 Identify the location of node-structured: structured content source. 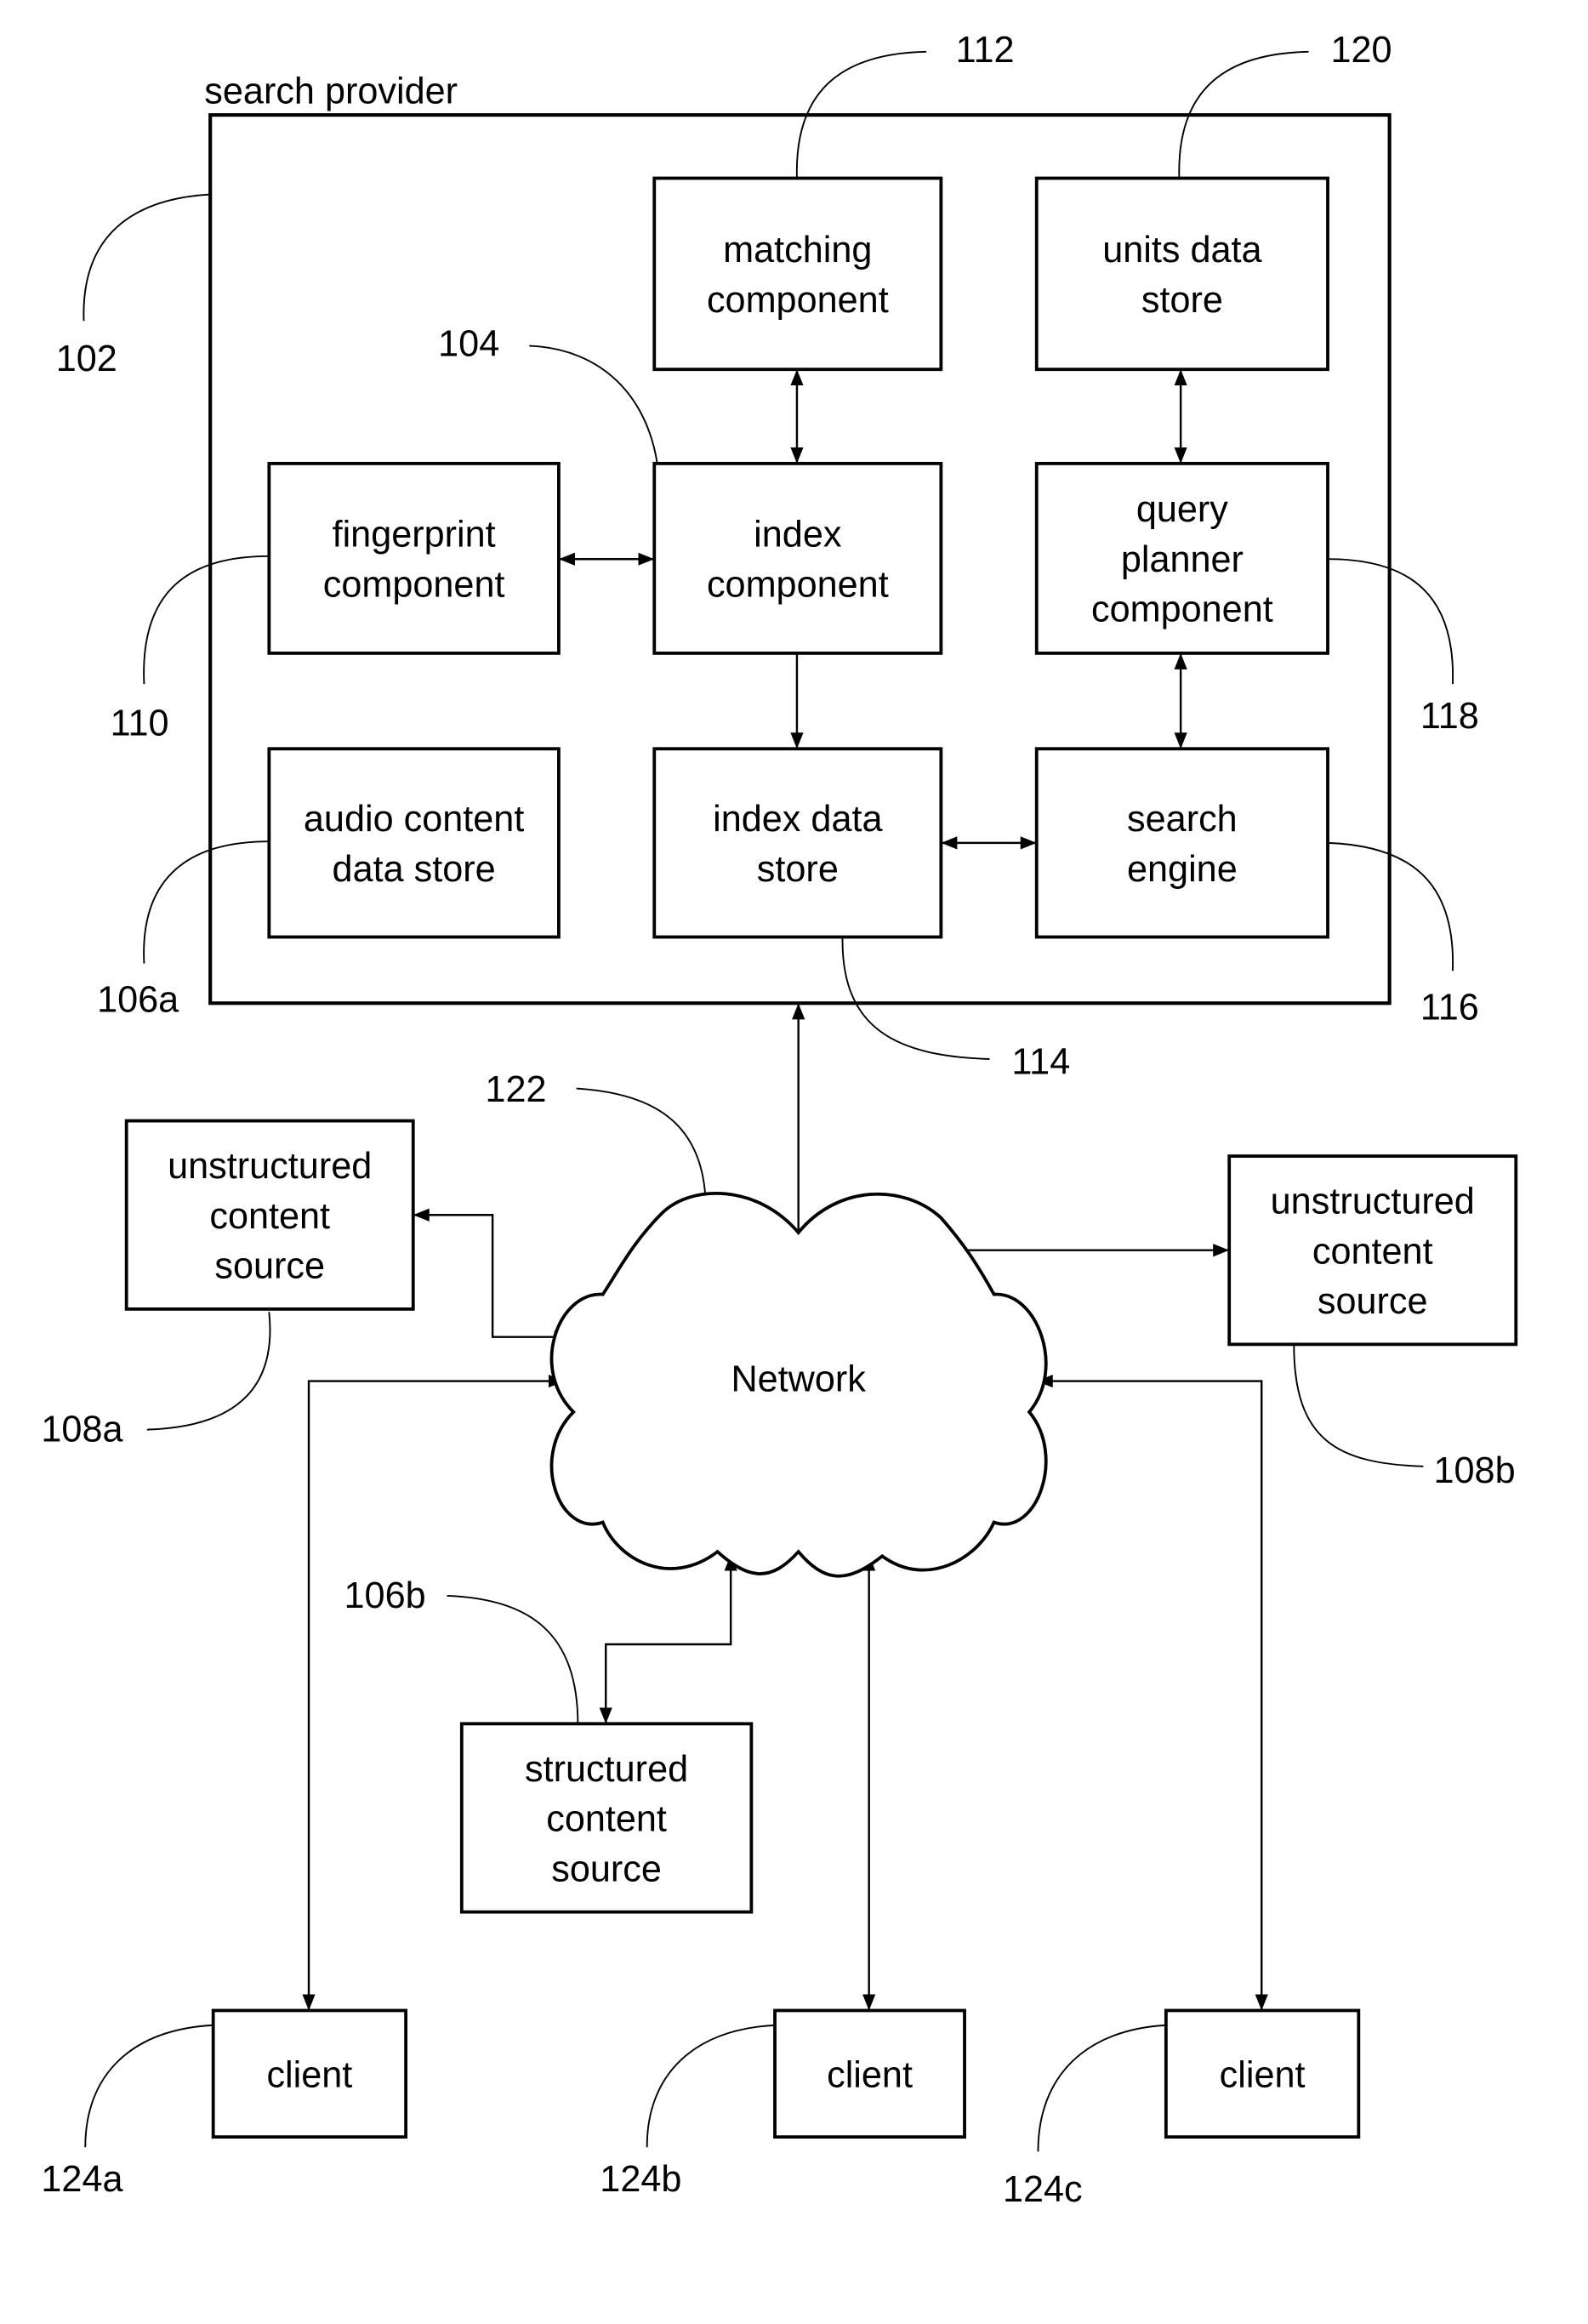
(606, 1818).